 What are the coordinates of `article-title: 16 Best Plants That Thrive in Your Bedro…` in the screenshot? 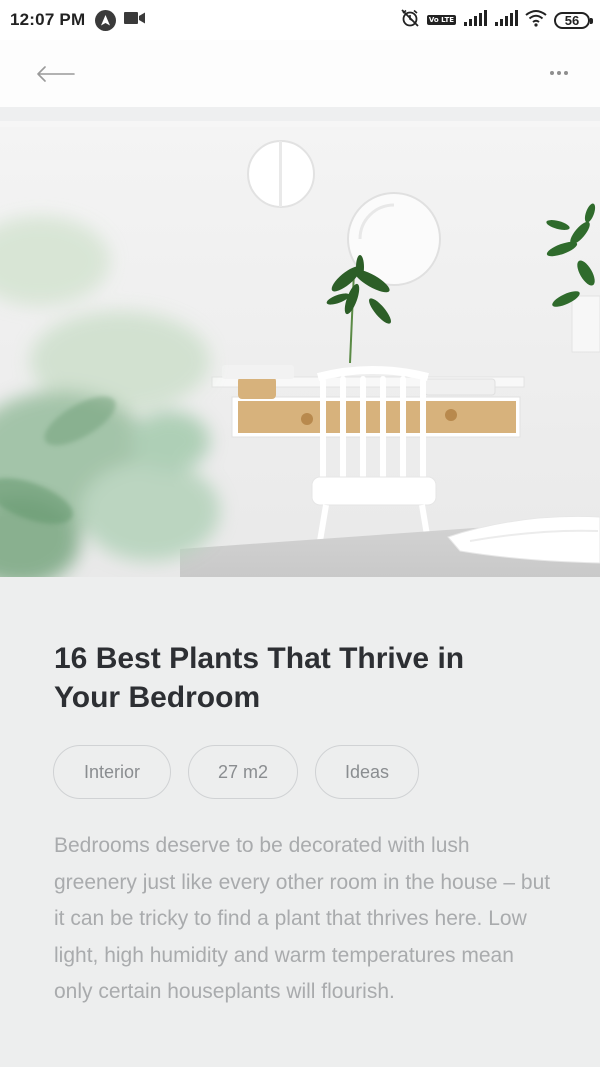 It's located at (259, 678).